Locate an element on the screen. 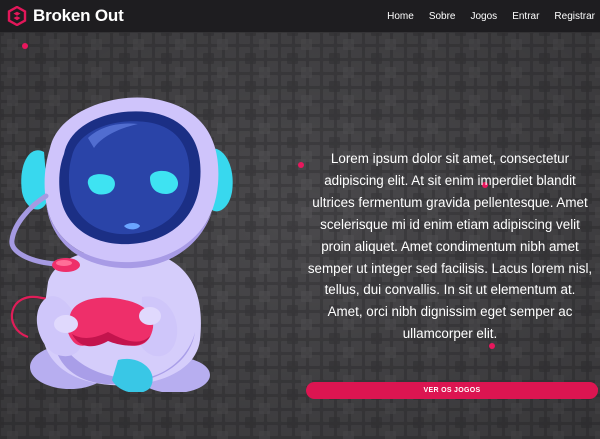  brand-name: Broken Out is located at coordinates (78, 15).